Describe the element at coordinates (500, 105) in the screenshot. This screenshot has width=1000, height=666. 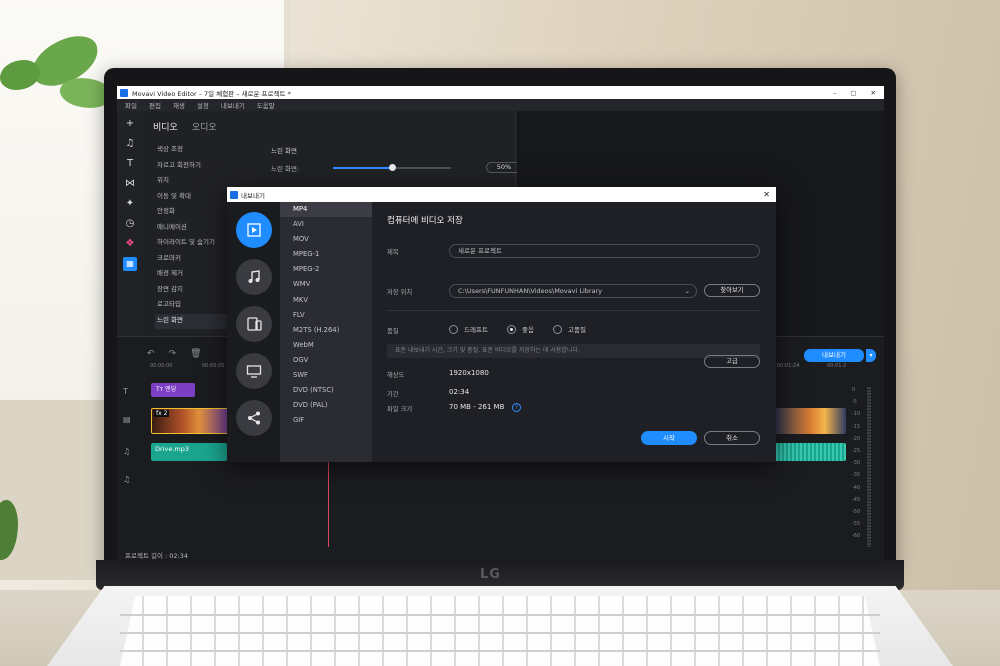
I see `menu-bar: 파일 편집 재생 설정 내보내기 도움말` at that location.